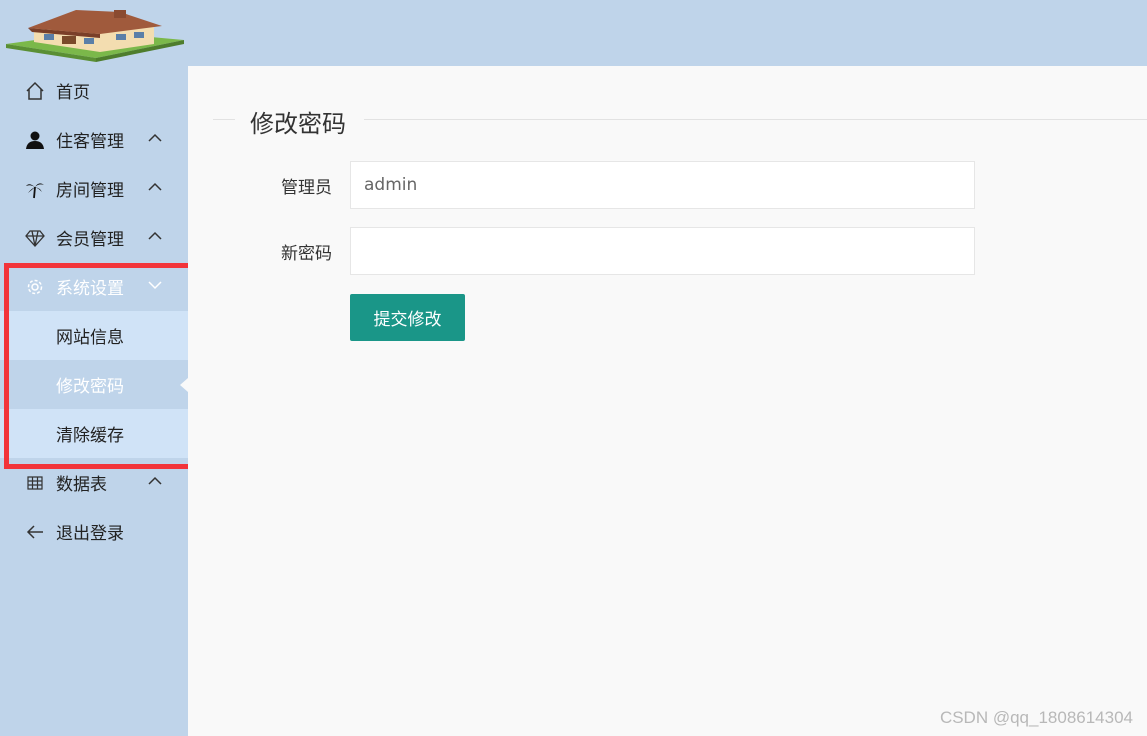 The width and height of the screenshot is (1147, 736). I want to click on header-bar, so click(573, 33).